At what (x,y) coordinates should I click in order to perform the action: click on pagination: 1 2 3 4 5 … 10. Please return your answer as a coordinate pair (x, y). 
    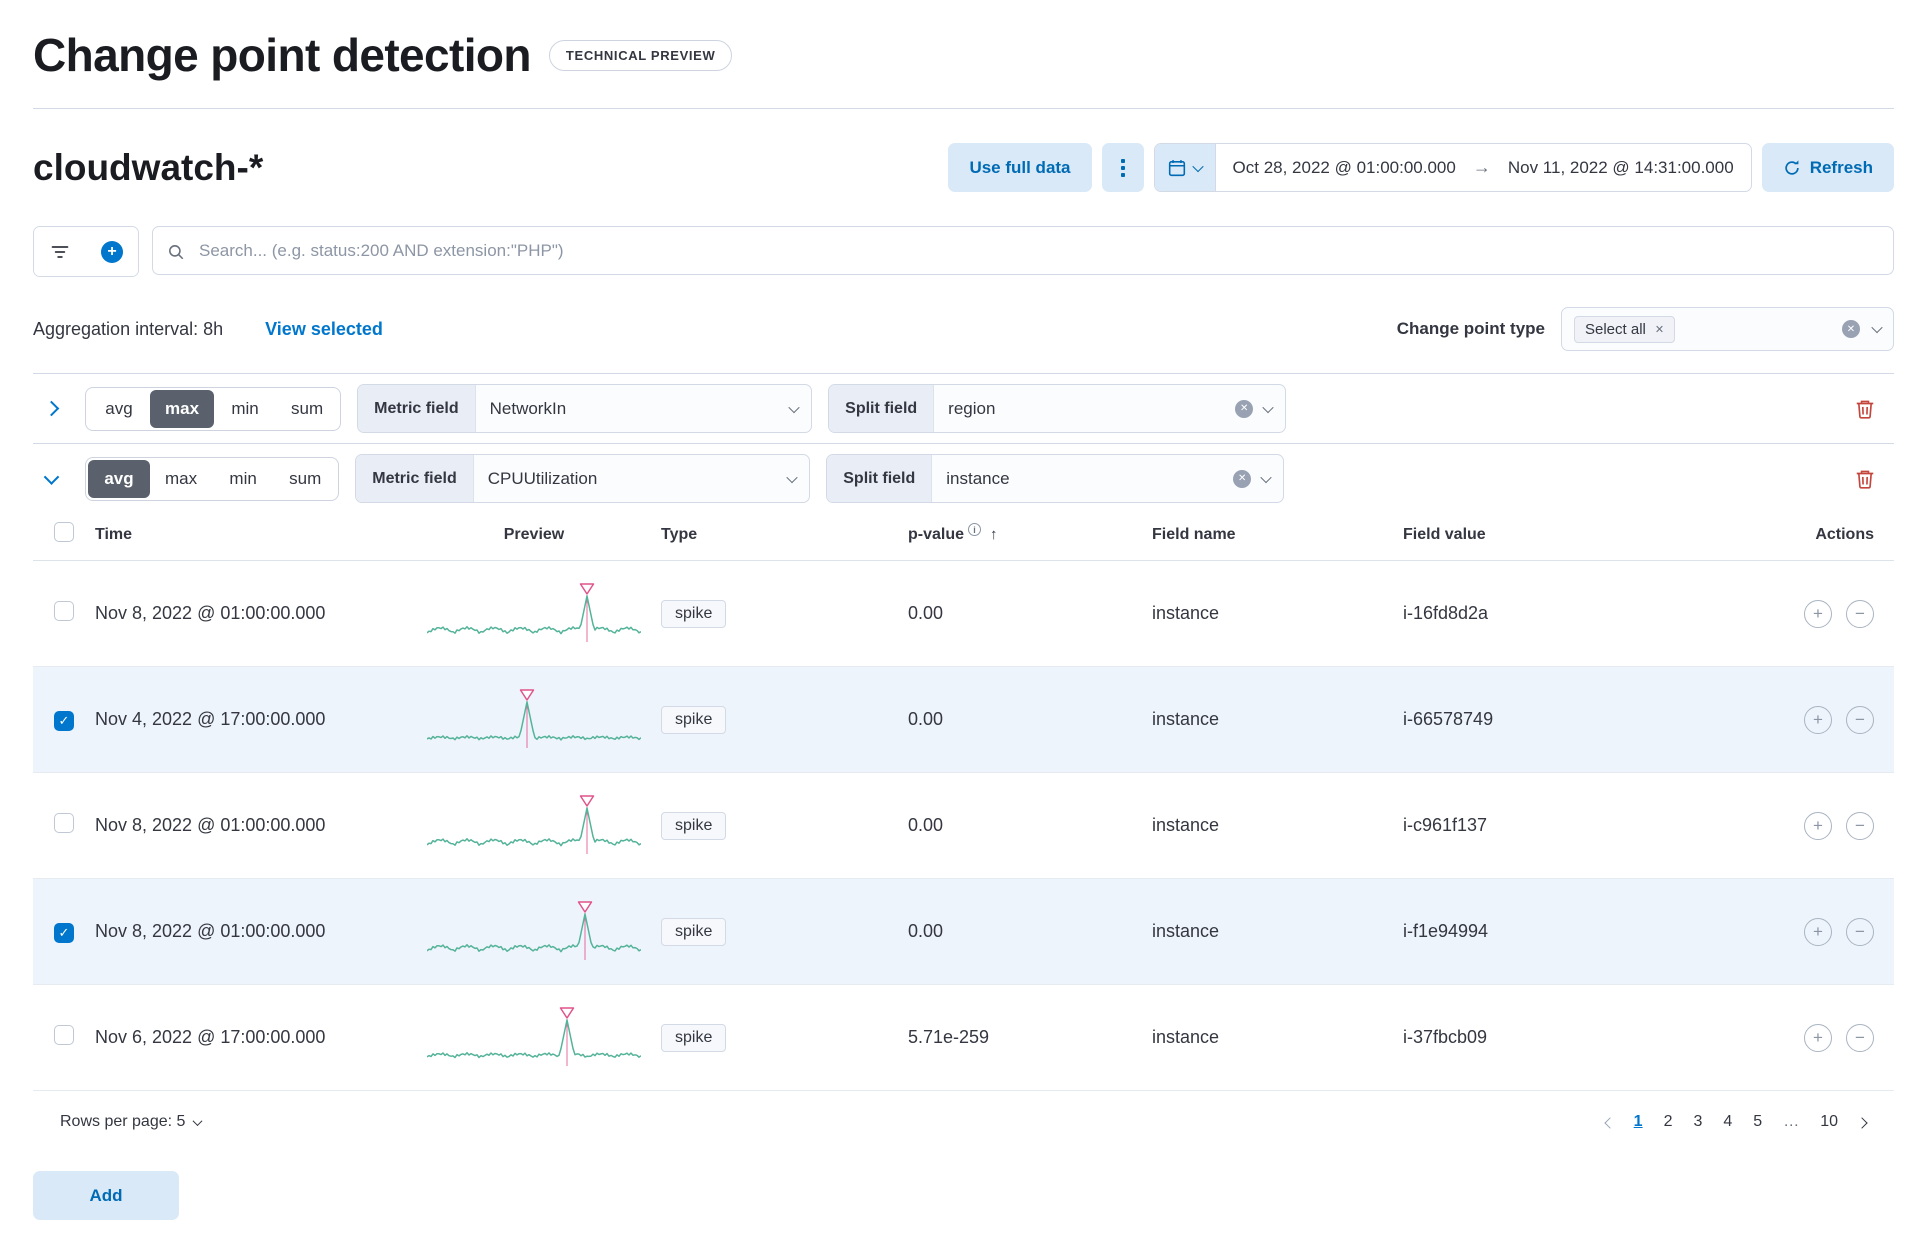
    Looking at the image, I should click on (1736, 1122).